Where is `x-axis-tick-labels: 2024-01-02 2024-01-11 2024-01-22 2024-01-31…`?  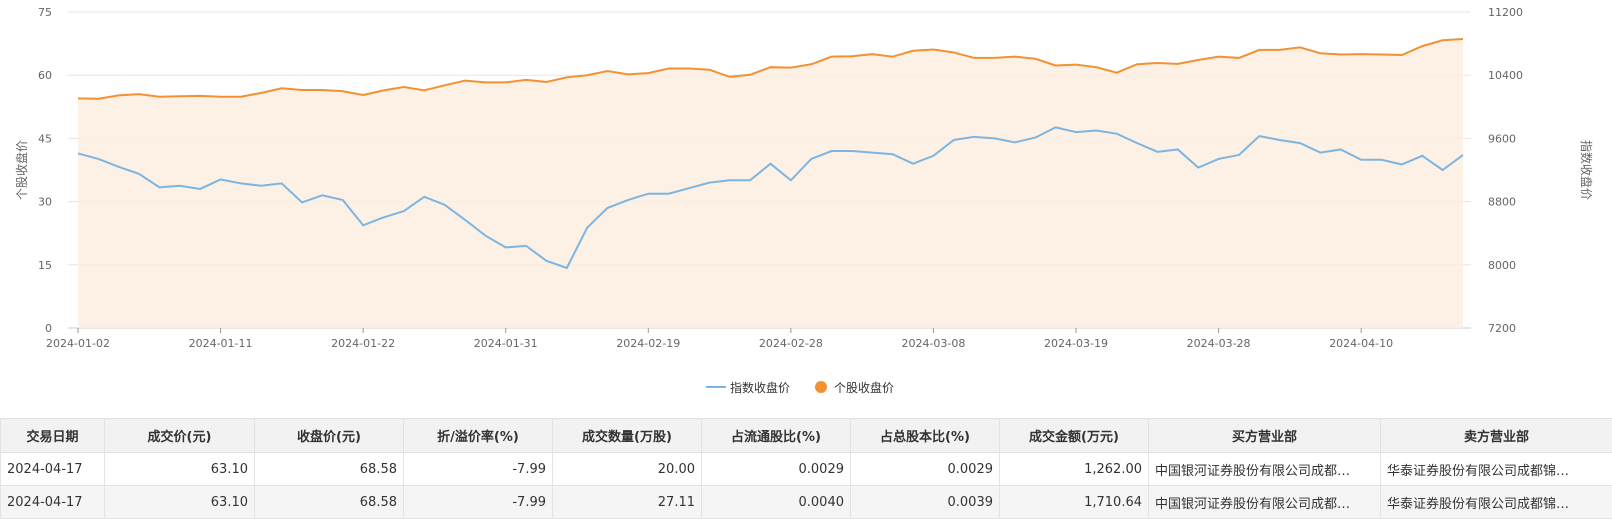 x-axis-tick-labels: 2024-01-02 2024-01-11 2024-01-22 2024-01-31… is located at coordinates (719, 343).